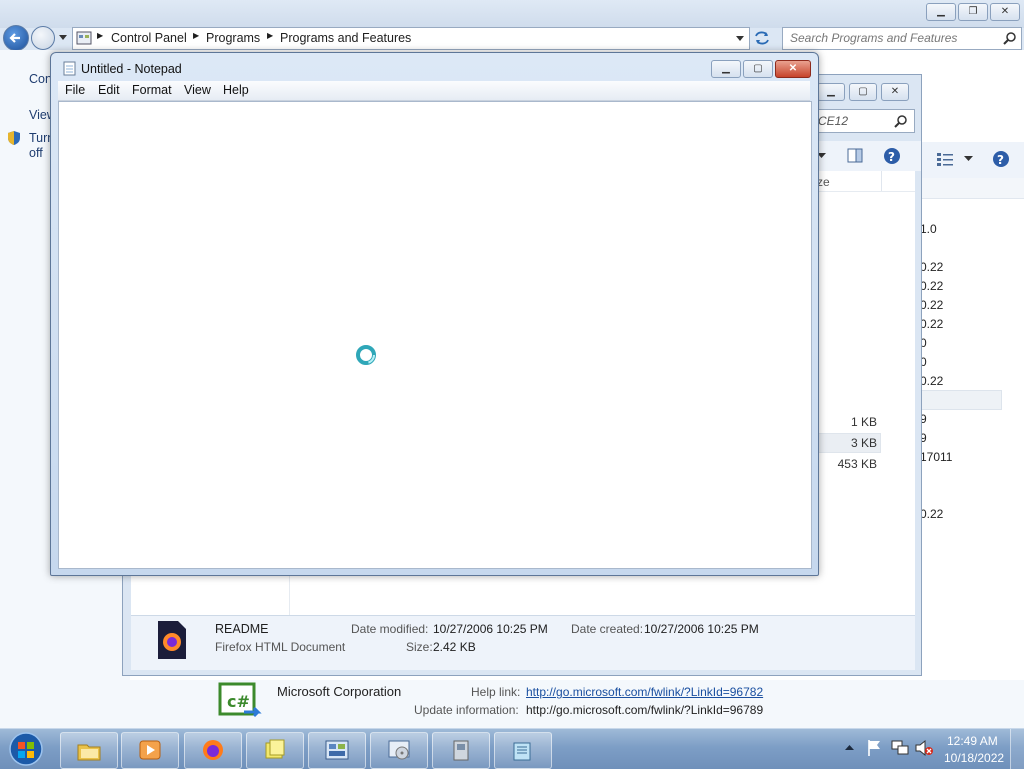 The width and height of the screenshot is (1024, 769). Describe the element at coordinates (434, 91) in the screenshot. I see `notepad-menubar: File Edit Format View Help` at that location.